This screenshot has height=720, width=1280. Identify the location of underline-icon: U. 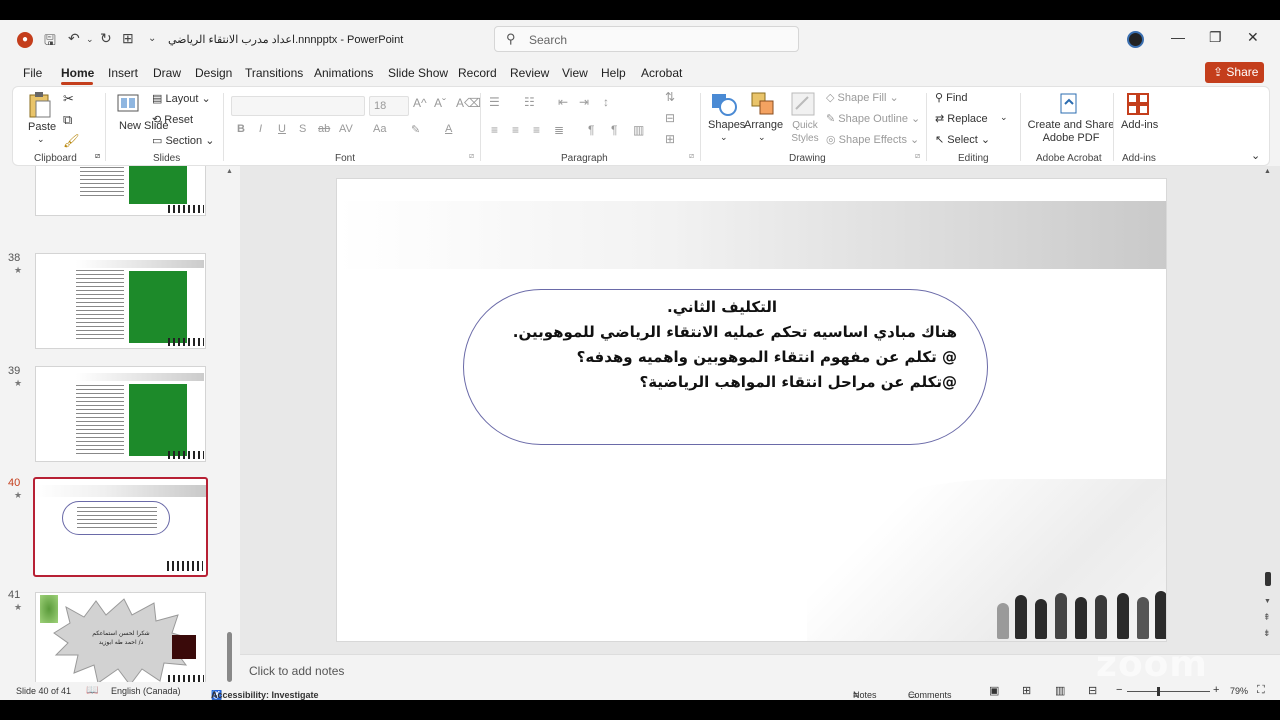
(282, 129).